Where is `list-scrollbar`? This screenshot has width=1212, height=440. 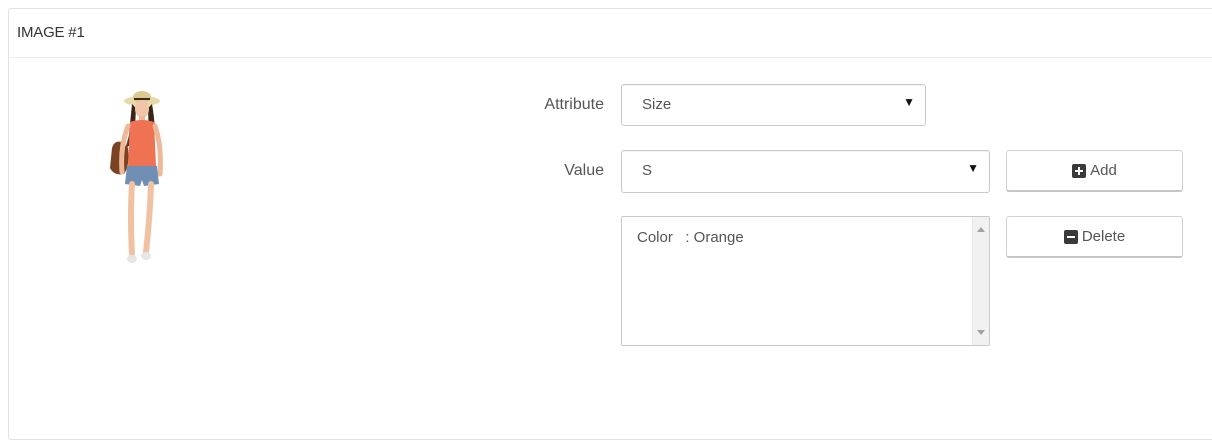 list-scrollbar is located at coordinates (980, 281).